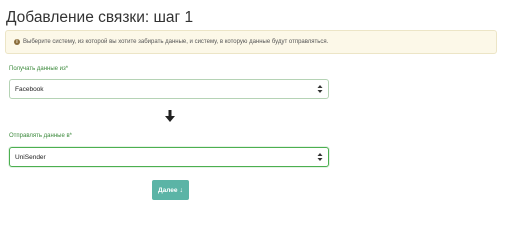  What do you see at coordinates (30, 157) in the screenshot?
I see `target-select-value: UniSender` at bounding box center [30, 157].